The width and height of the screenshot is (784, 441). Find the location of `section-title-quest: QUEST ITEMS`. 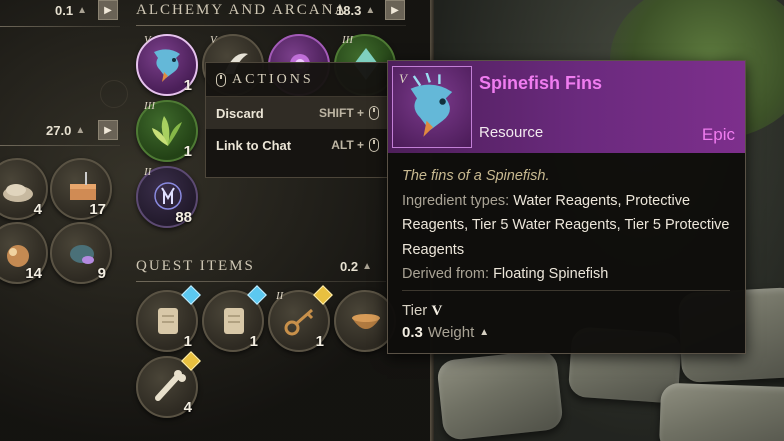

section-title-quest: QUEST ITEMS is located at coordinates (195, 266).